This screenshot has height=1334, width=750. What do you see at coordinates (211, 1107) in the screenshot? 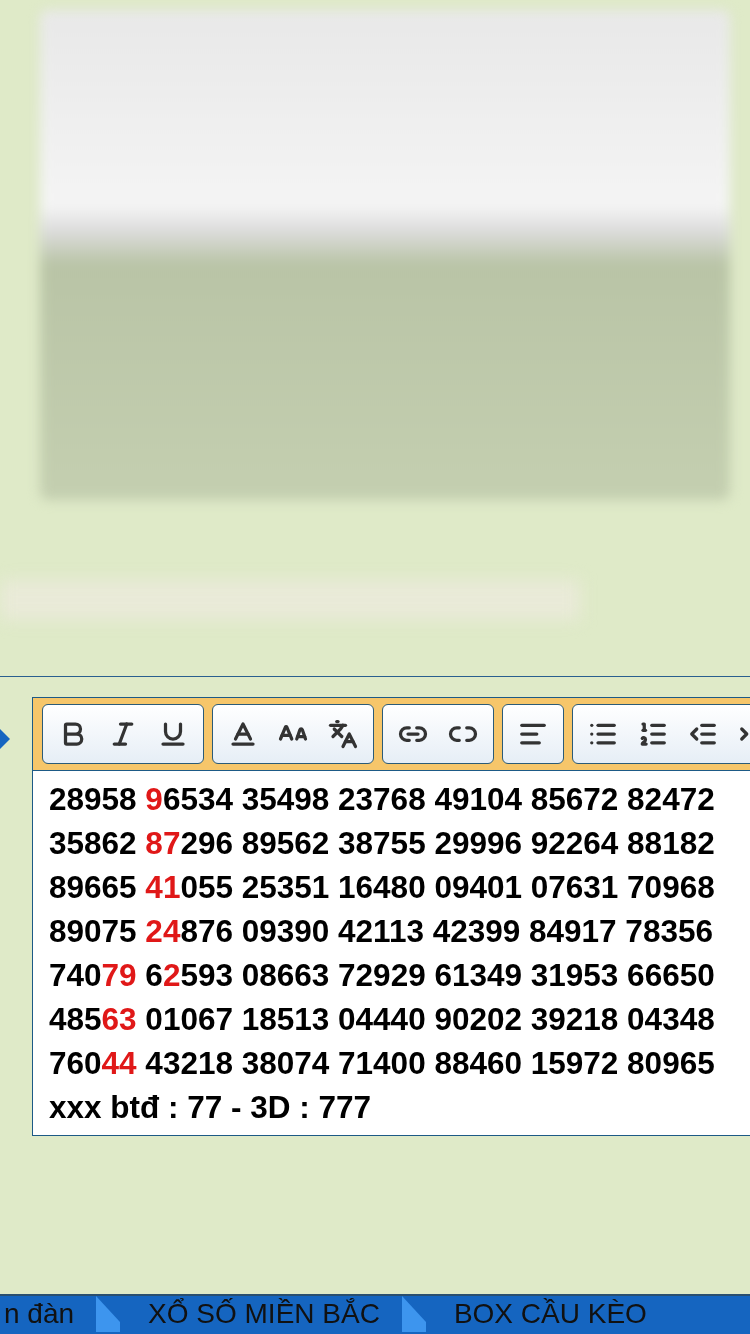
I see `text-line: xxx btđ : 77 - 3D : 777` at bounding box center [211, 1107].